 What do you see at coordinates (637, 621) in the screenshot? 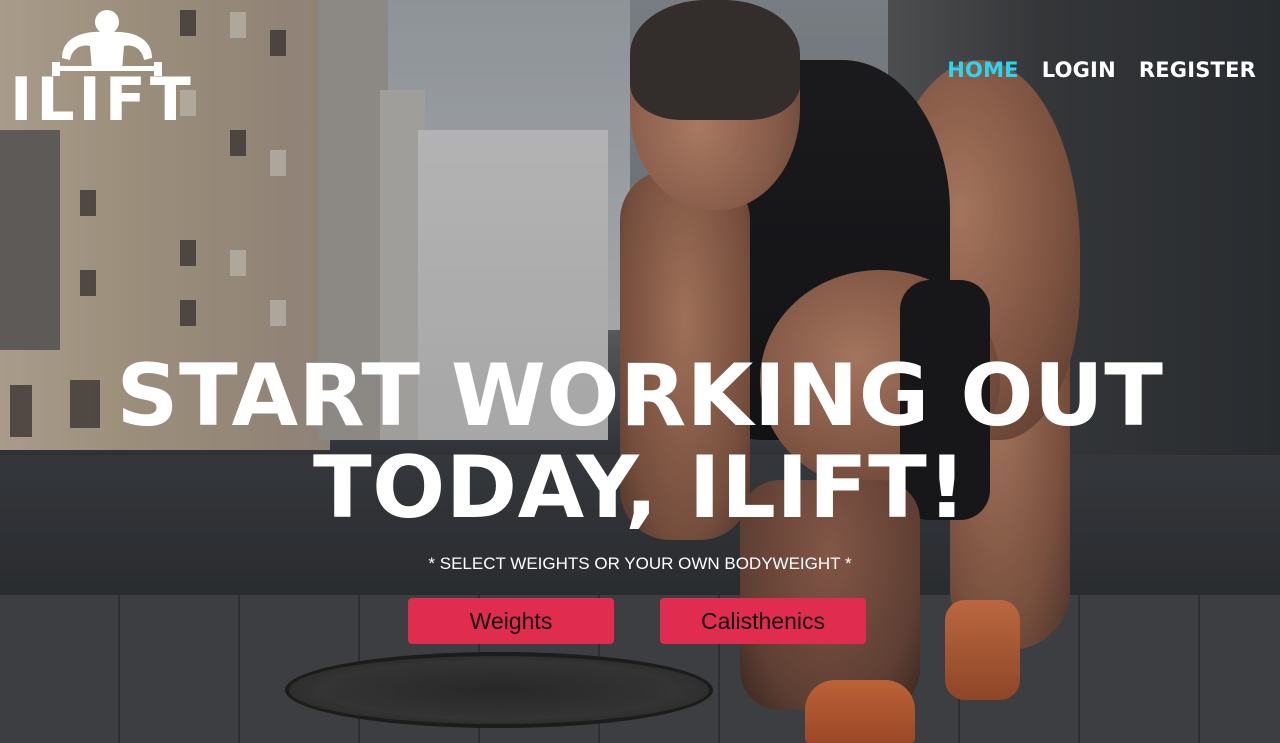
I see `hero-button-group: Weights Calisthenics` at bounding box center [637, 621].